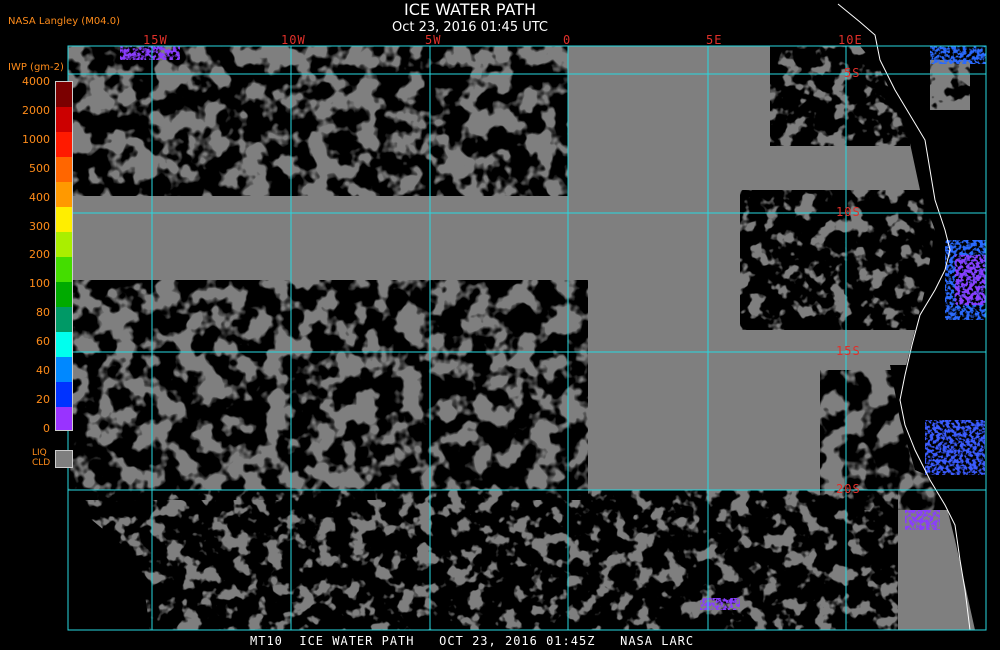 The image size is (1000, 650). Describe the element at coordinates (567, 40) in the screenshot. I see `lon-label-0: 0` at that location.